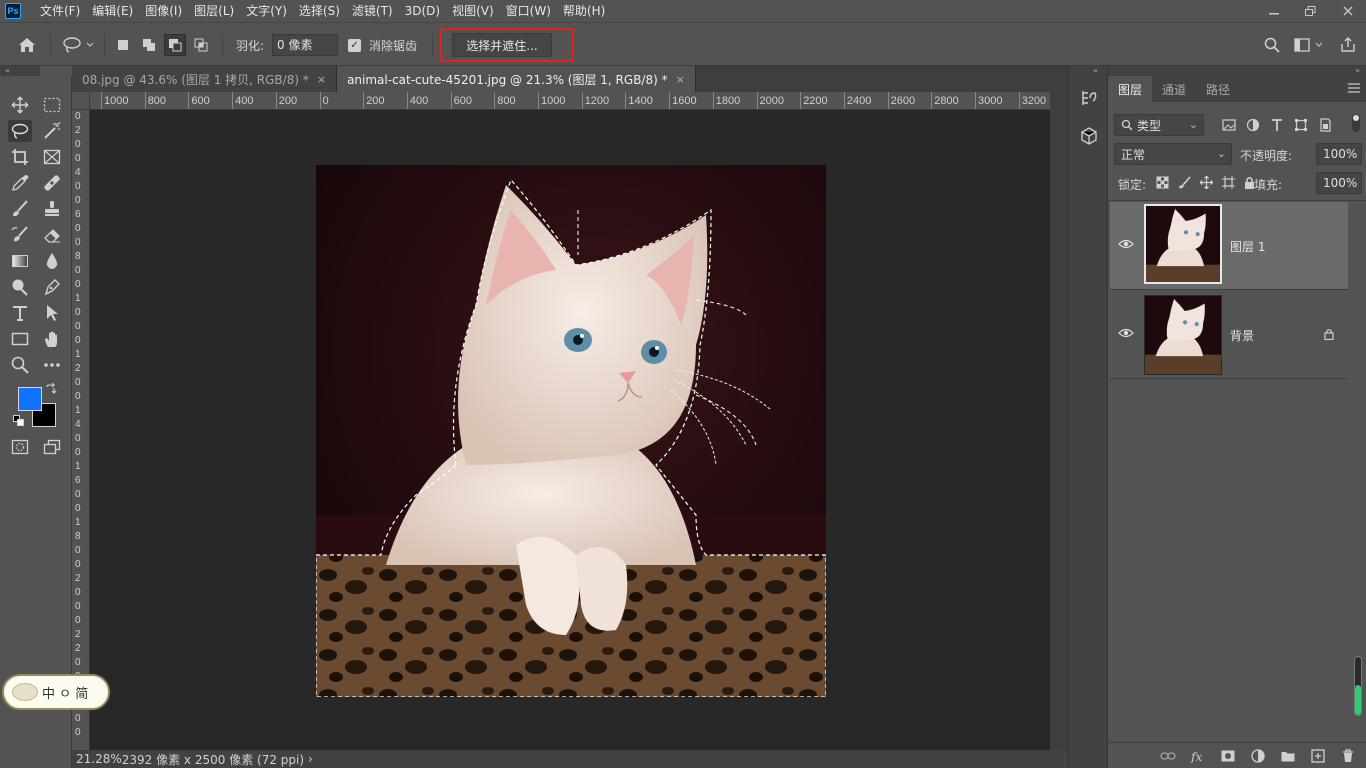 The width and height of the screenshot is (1366, 768). What do you see at coordinates (1228, 182) in the screenshot?
I see `lock-artboard-icon` at bounding box center [1228, 182].